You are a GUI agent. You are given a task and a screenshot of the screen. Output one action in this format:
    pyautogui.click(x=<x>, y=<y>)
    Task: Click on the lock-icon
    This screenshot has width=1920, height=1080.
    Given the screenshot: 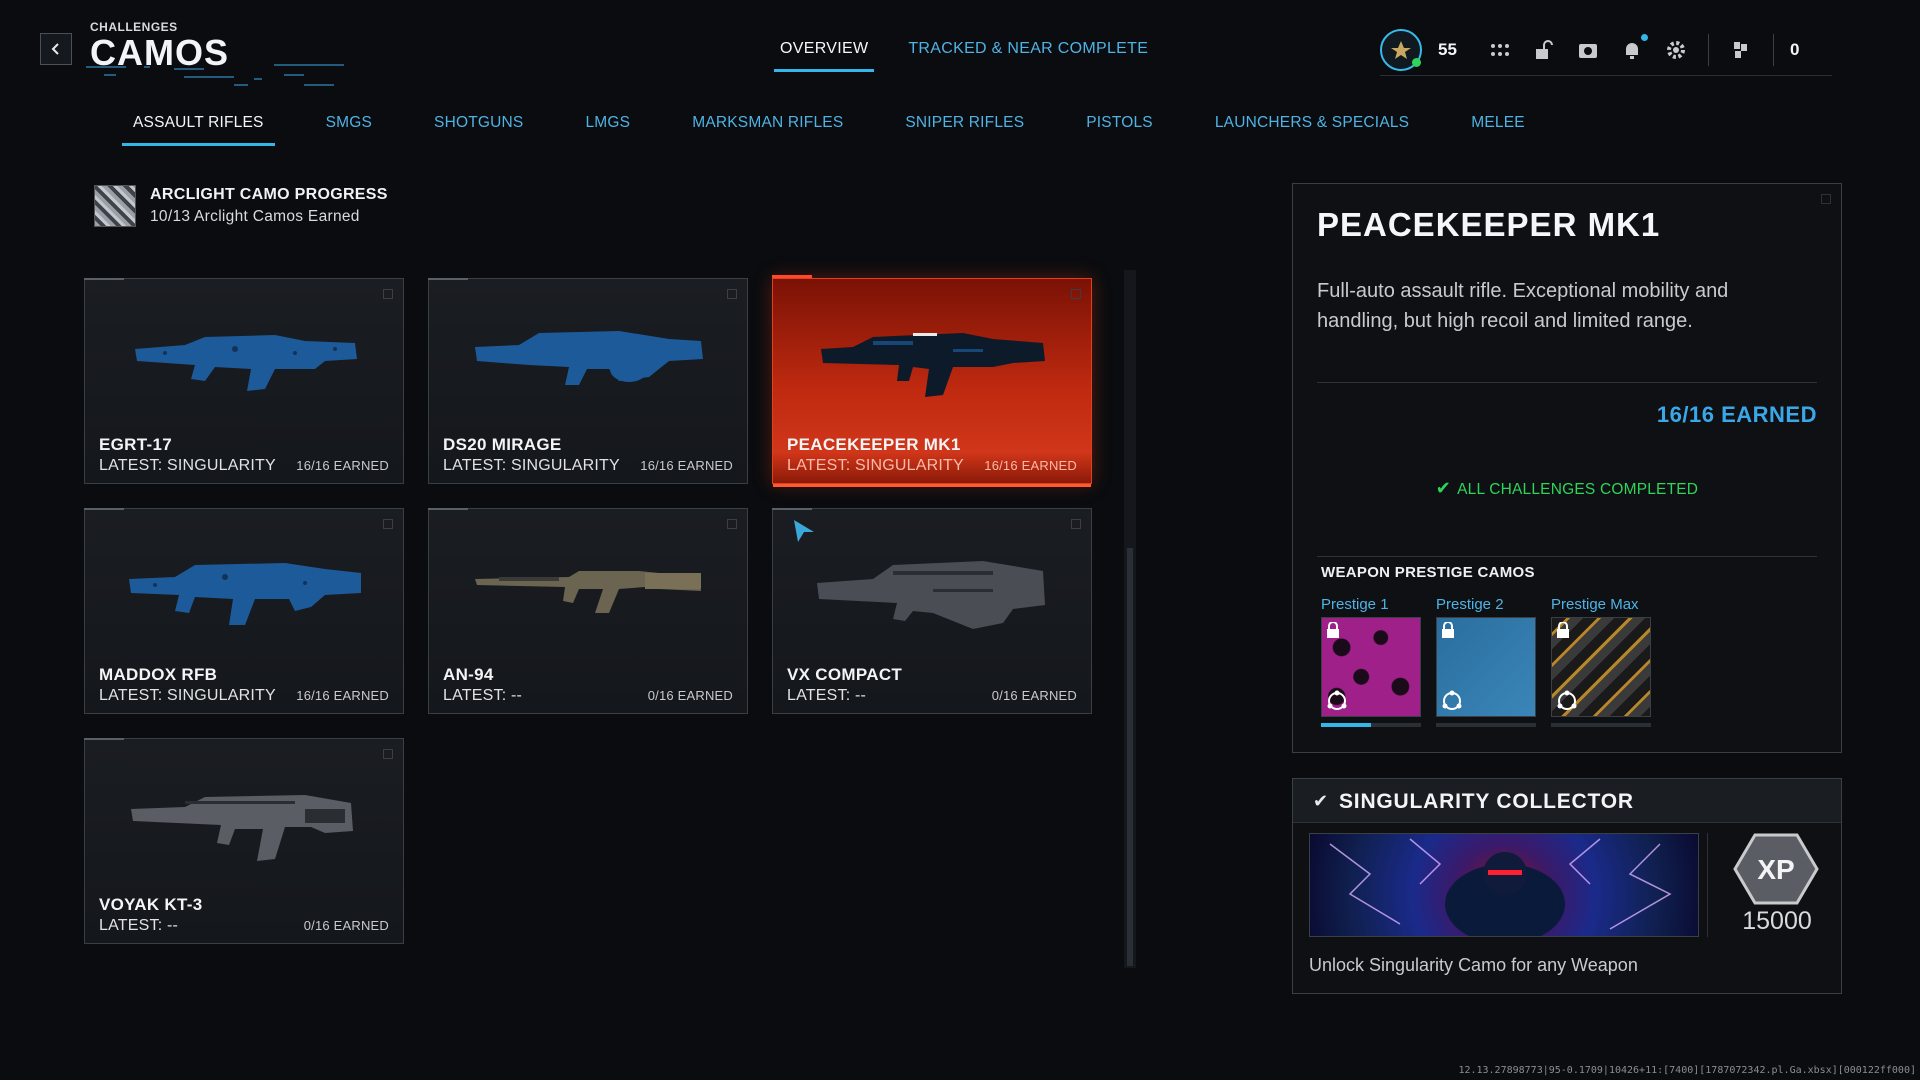 What is the action you would take?
    pyautogui.click(x=1563, y=630)
    